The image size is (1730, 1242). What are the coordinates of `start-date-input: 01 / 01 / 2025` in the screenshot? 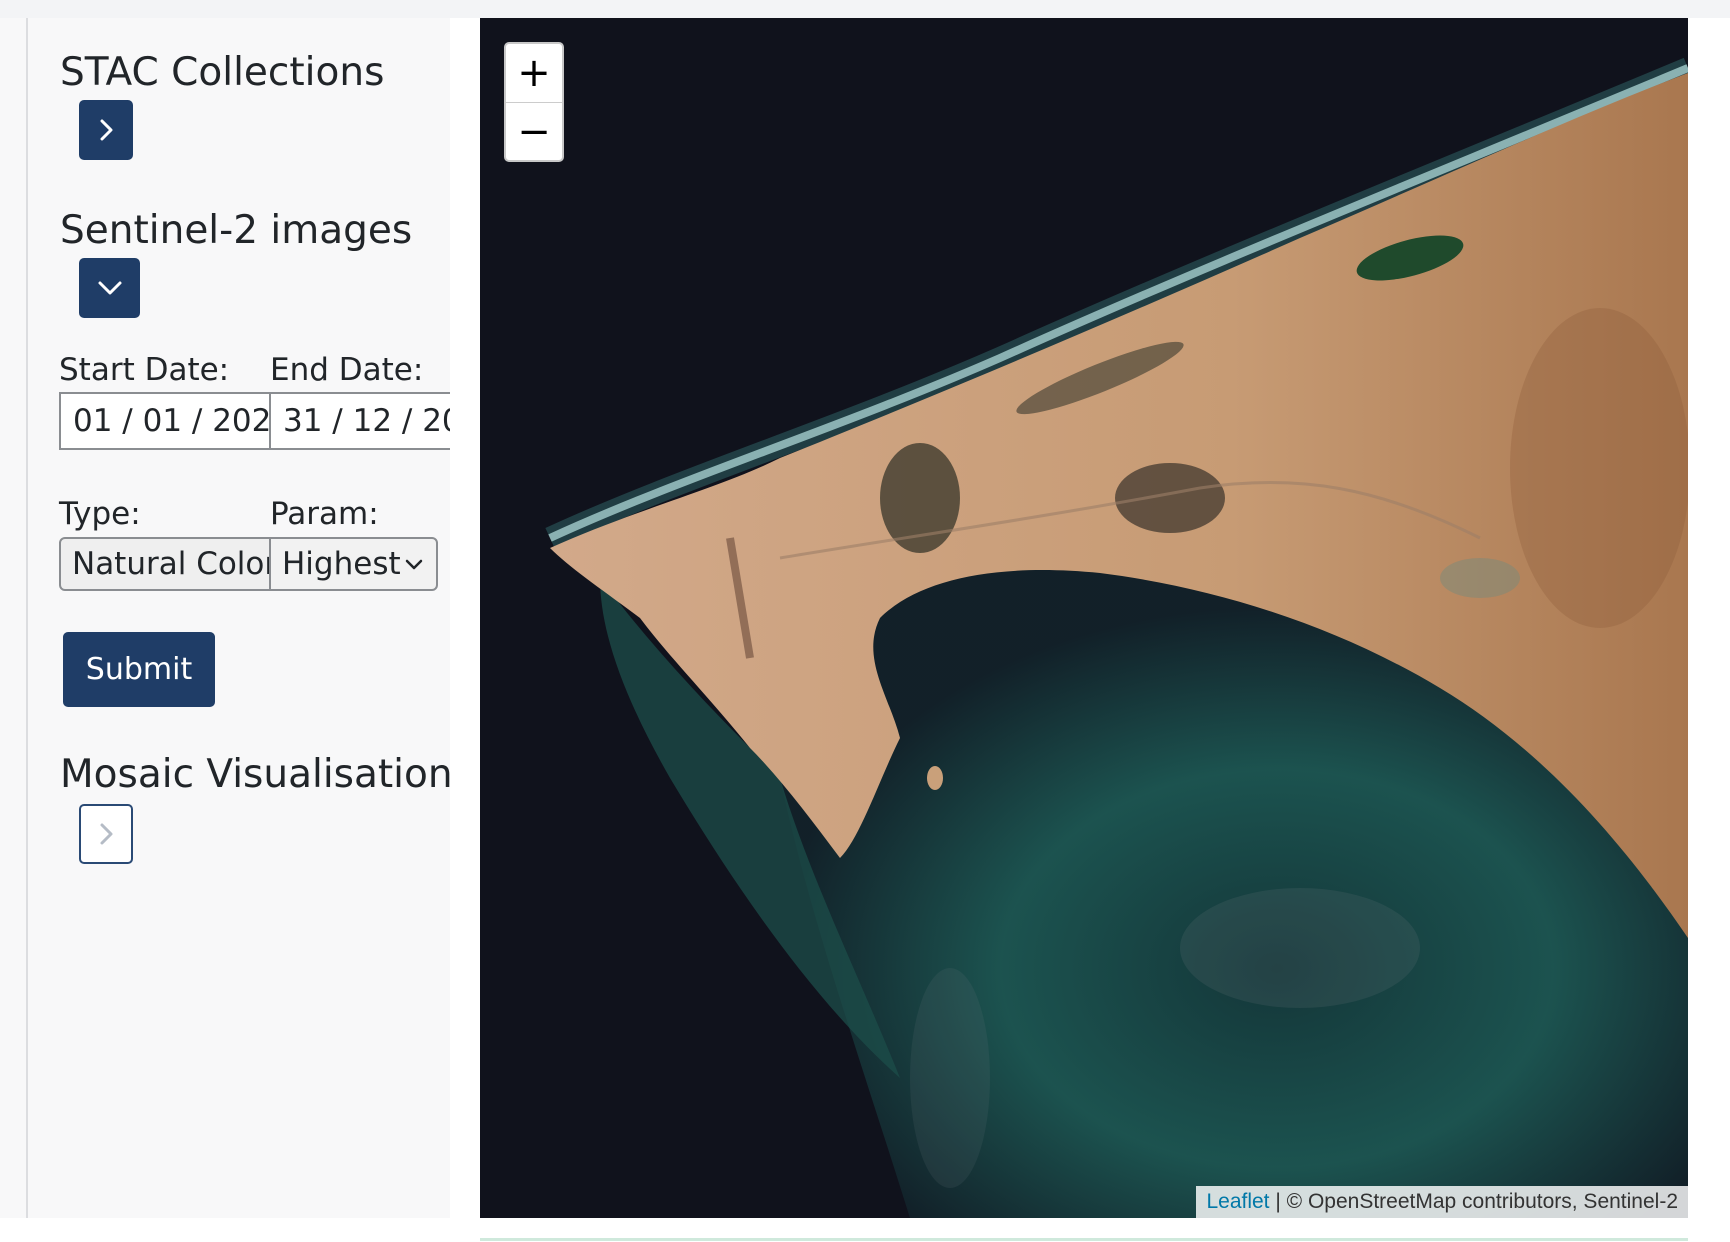 It's located at (165, 421).